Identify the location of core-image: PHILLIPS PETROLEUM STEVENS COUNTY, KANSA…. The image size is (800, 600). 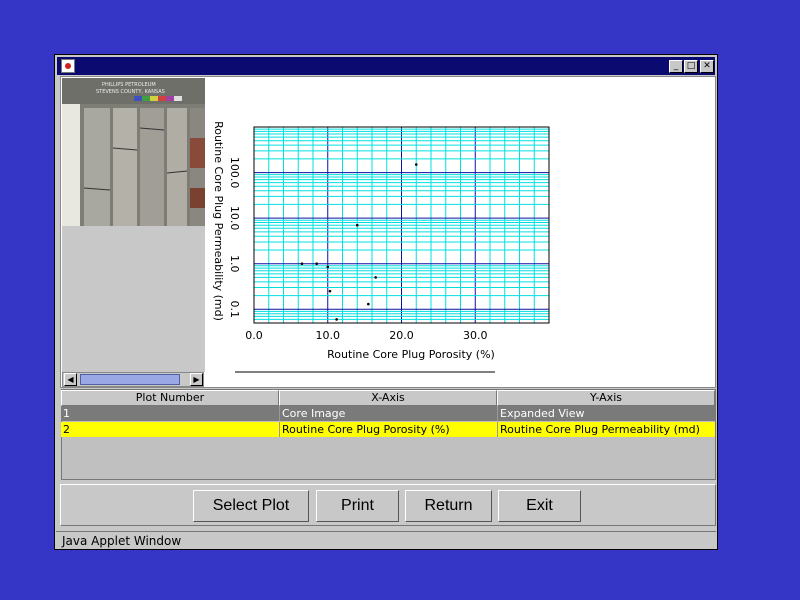
(133, 152).